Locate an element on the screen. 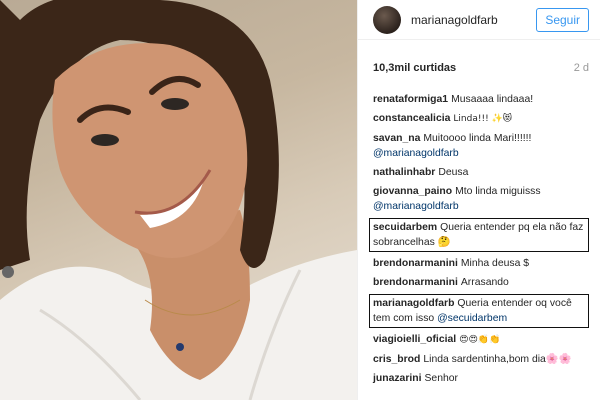 This screenshot has width=600, height=400. follow-button: Seguir is located at coordinates (562, 19).